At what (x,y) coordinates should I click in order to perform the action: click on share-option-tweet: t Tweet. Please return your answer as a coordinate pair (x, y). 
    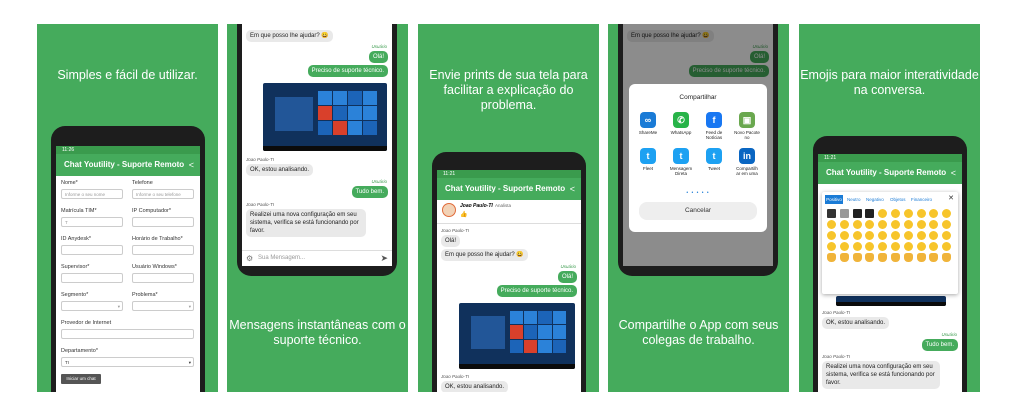
    Looking at the image, I should click on (714, 159).